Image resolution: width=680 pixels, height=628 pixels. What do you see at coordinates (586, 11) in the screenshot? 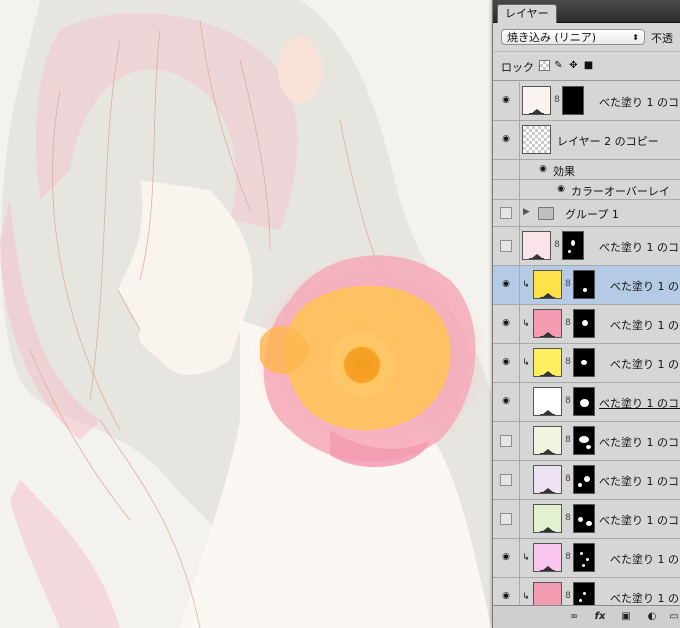
I see `panel-titlebar: レイヤー` at bounding box center [586, 11].